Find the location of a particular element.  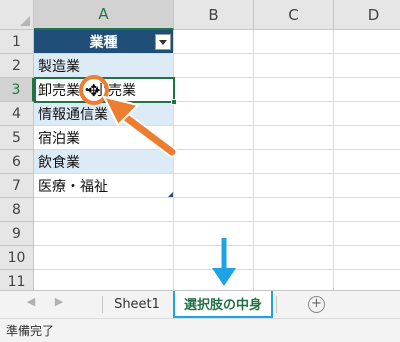

row-header-9: 9 is located at coordinates (17, 234).